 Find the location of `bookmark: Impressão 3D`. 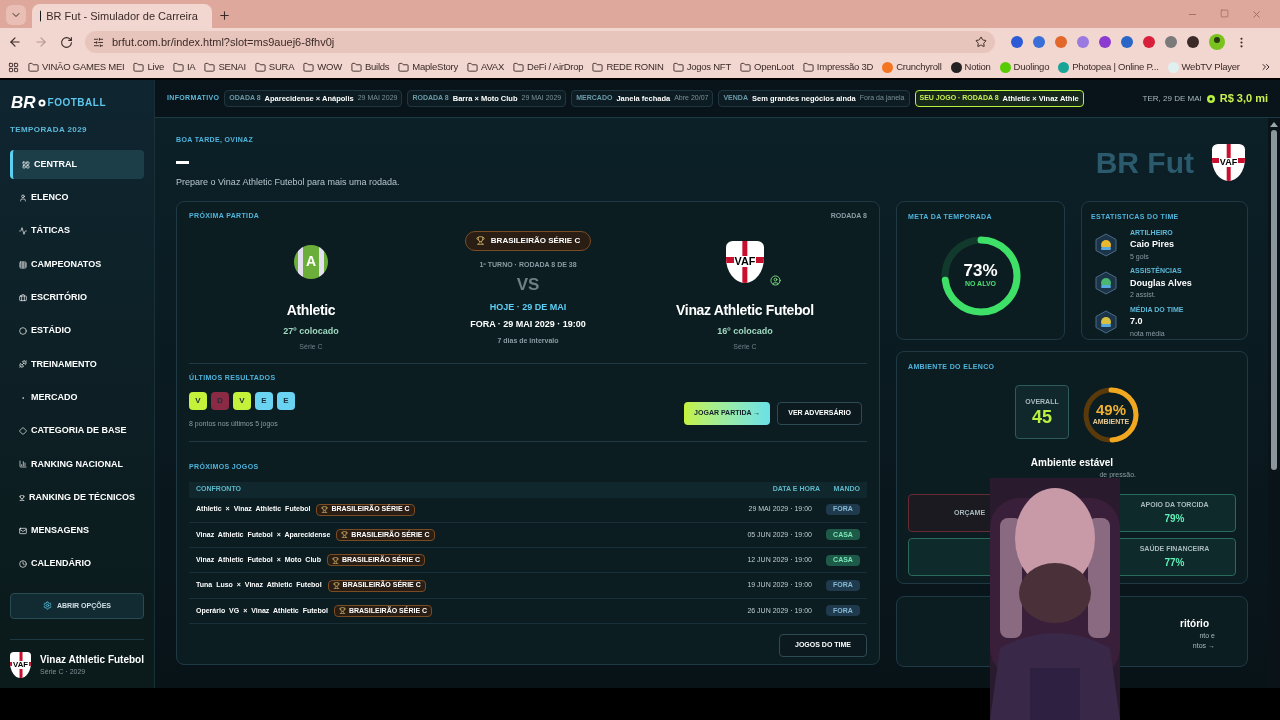

bookmark: Impressão 3D is located at coordinates (838, 67).